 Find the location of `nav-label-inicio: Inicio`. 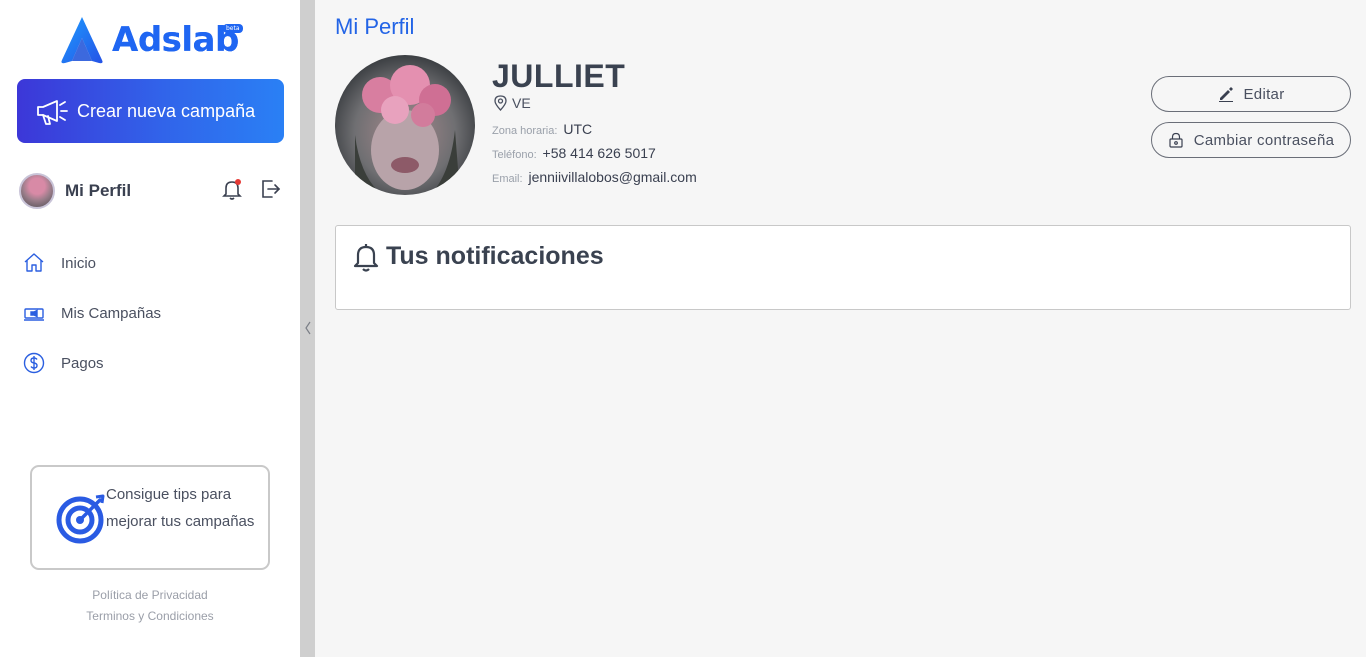

nav-label-inicio: Inicio is located at coordinates (79, 263).